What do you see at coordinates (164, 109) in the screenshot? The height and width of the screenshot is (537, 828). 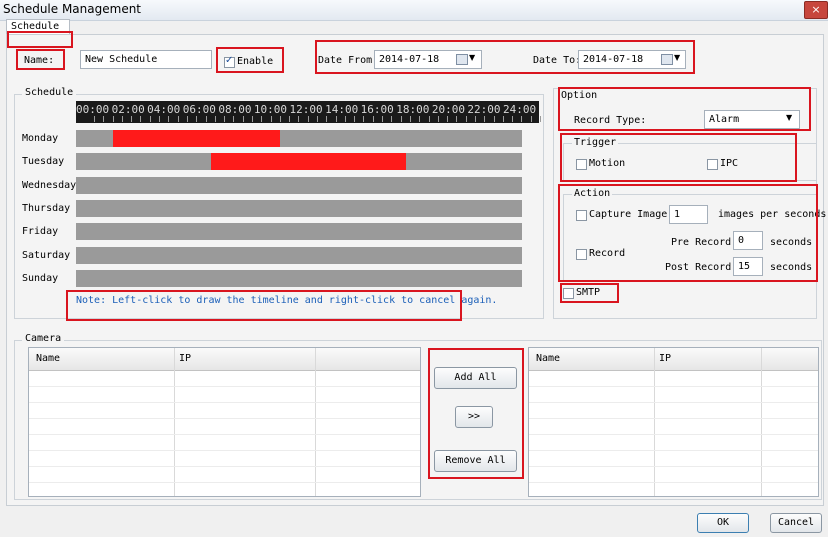 I see `time-label: 04:00` at bounding box center [164, 109].